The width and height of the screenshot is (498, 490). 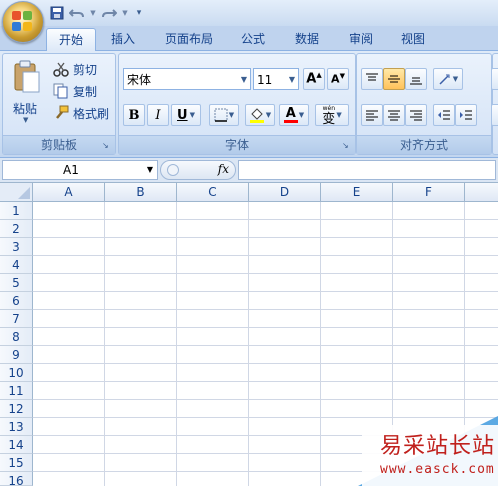 I want to click on column-header-b: B, so click(x=141, y=192).